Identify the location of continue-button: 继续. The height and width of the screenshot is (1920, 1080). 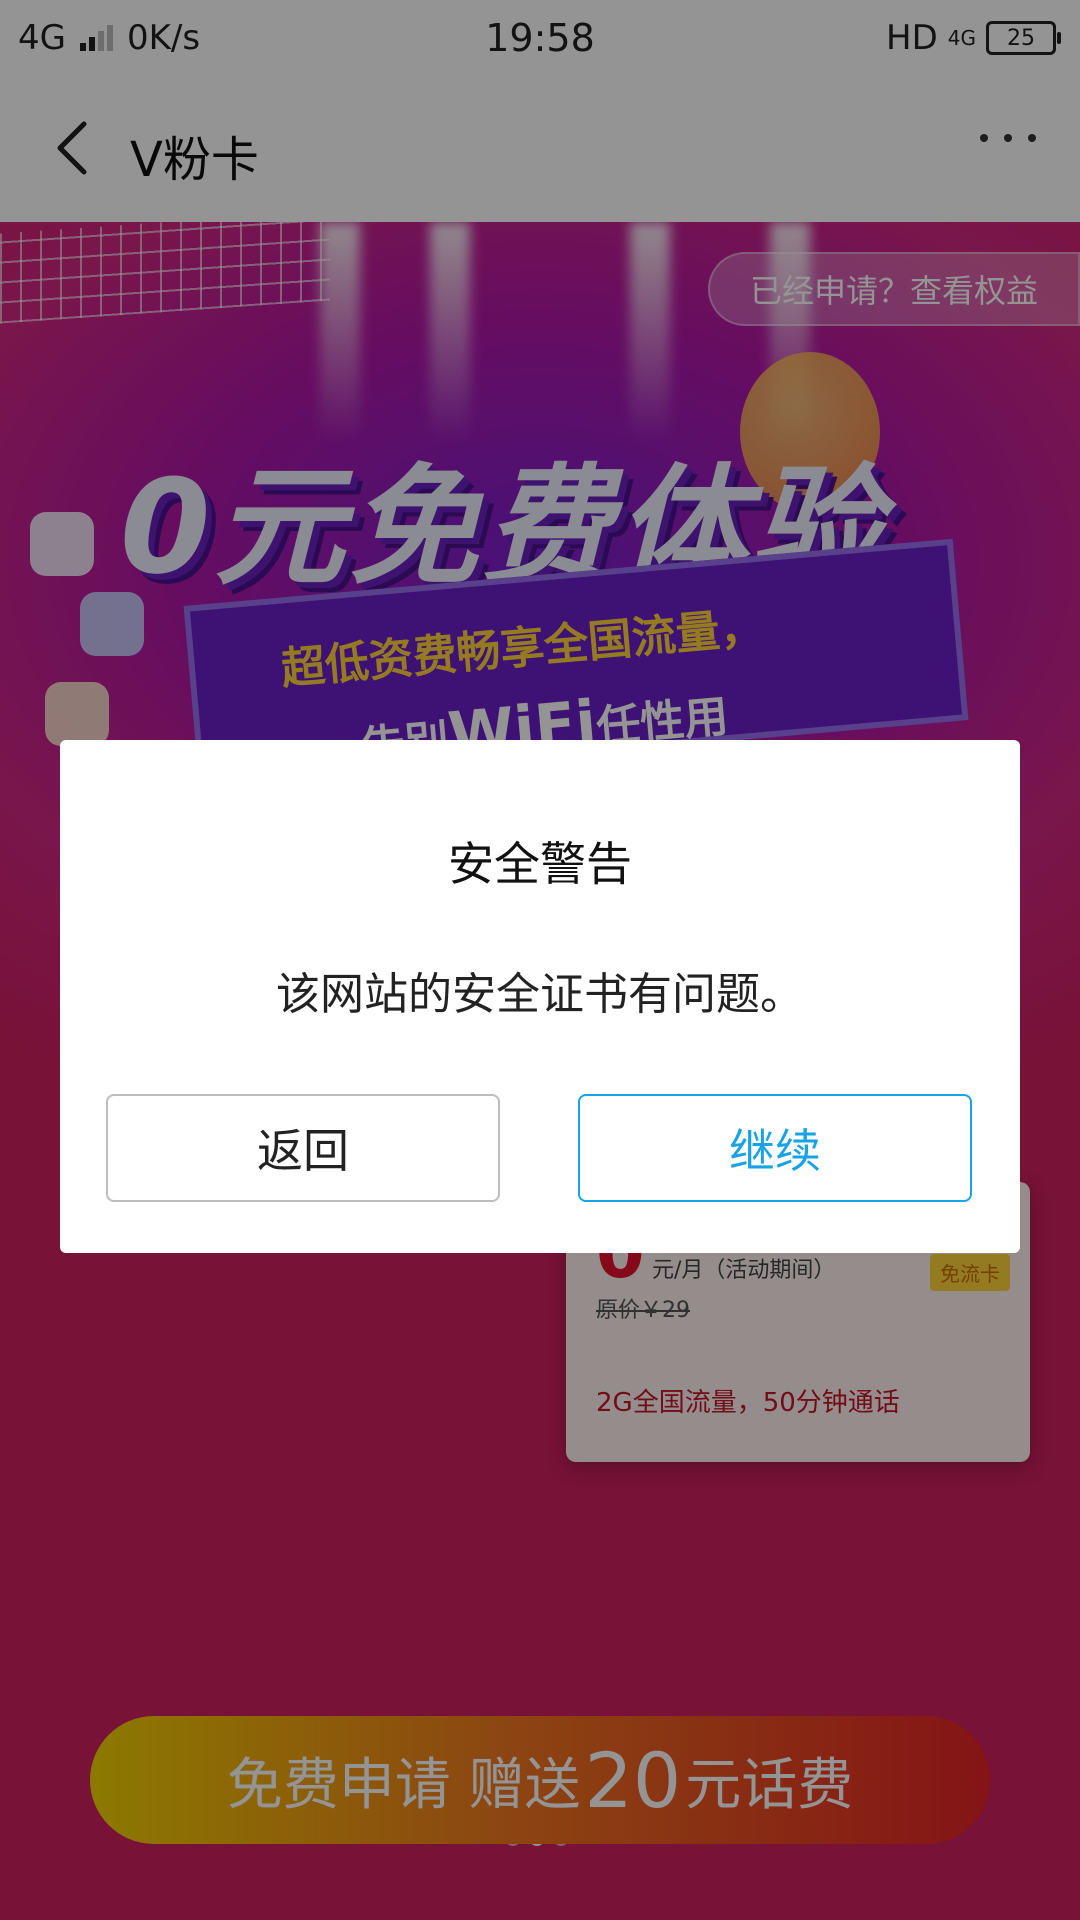
(775, 1148).